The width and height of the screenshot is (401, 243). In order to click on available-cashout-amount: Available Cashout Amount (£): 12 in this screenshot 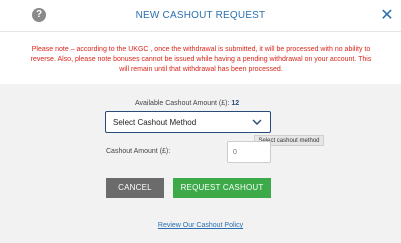, I will do `click(187, 104)`.